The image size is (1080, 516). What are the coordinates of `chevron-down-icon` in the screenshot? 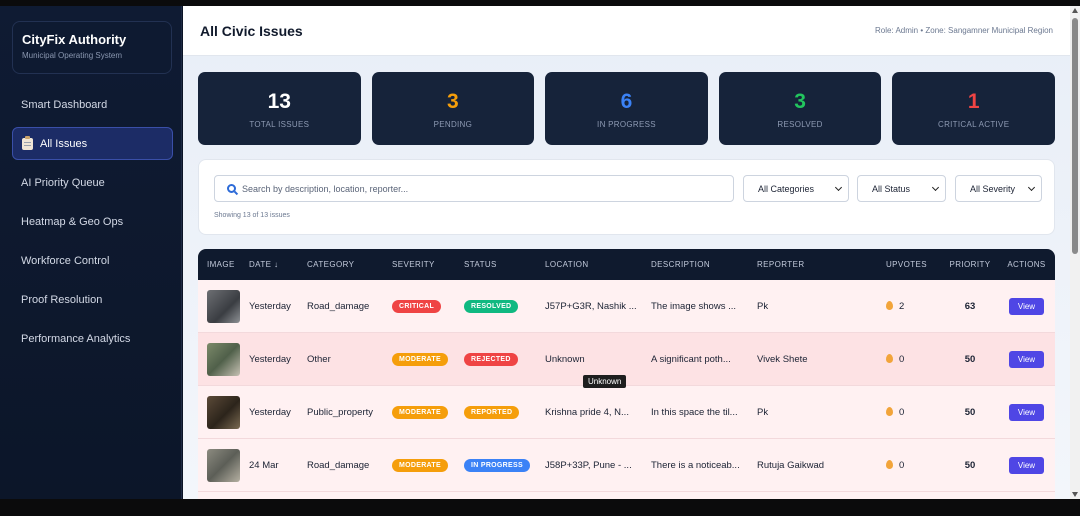 It's located at (838, 187).